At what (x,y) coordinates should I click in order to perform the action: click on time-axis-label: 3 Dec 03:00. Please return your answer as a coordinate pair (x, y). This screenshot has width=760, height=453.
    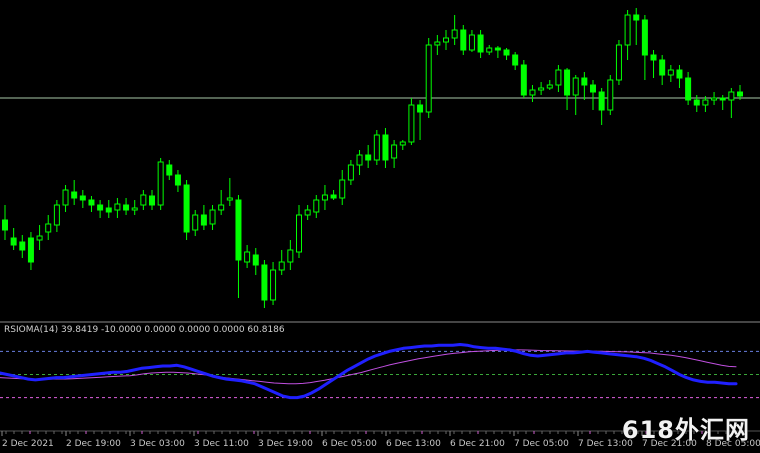
    Looking at the image, I should click on (157, 444).